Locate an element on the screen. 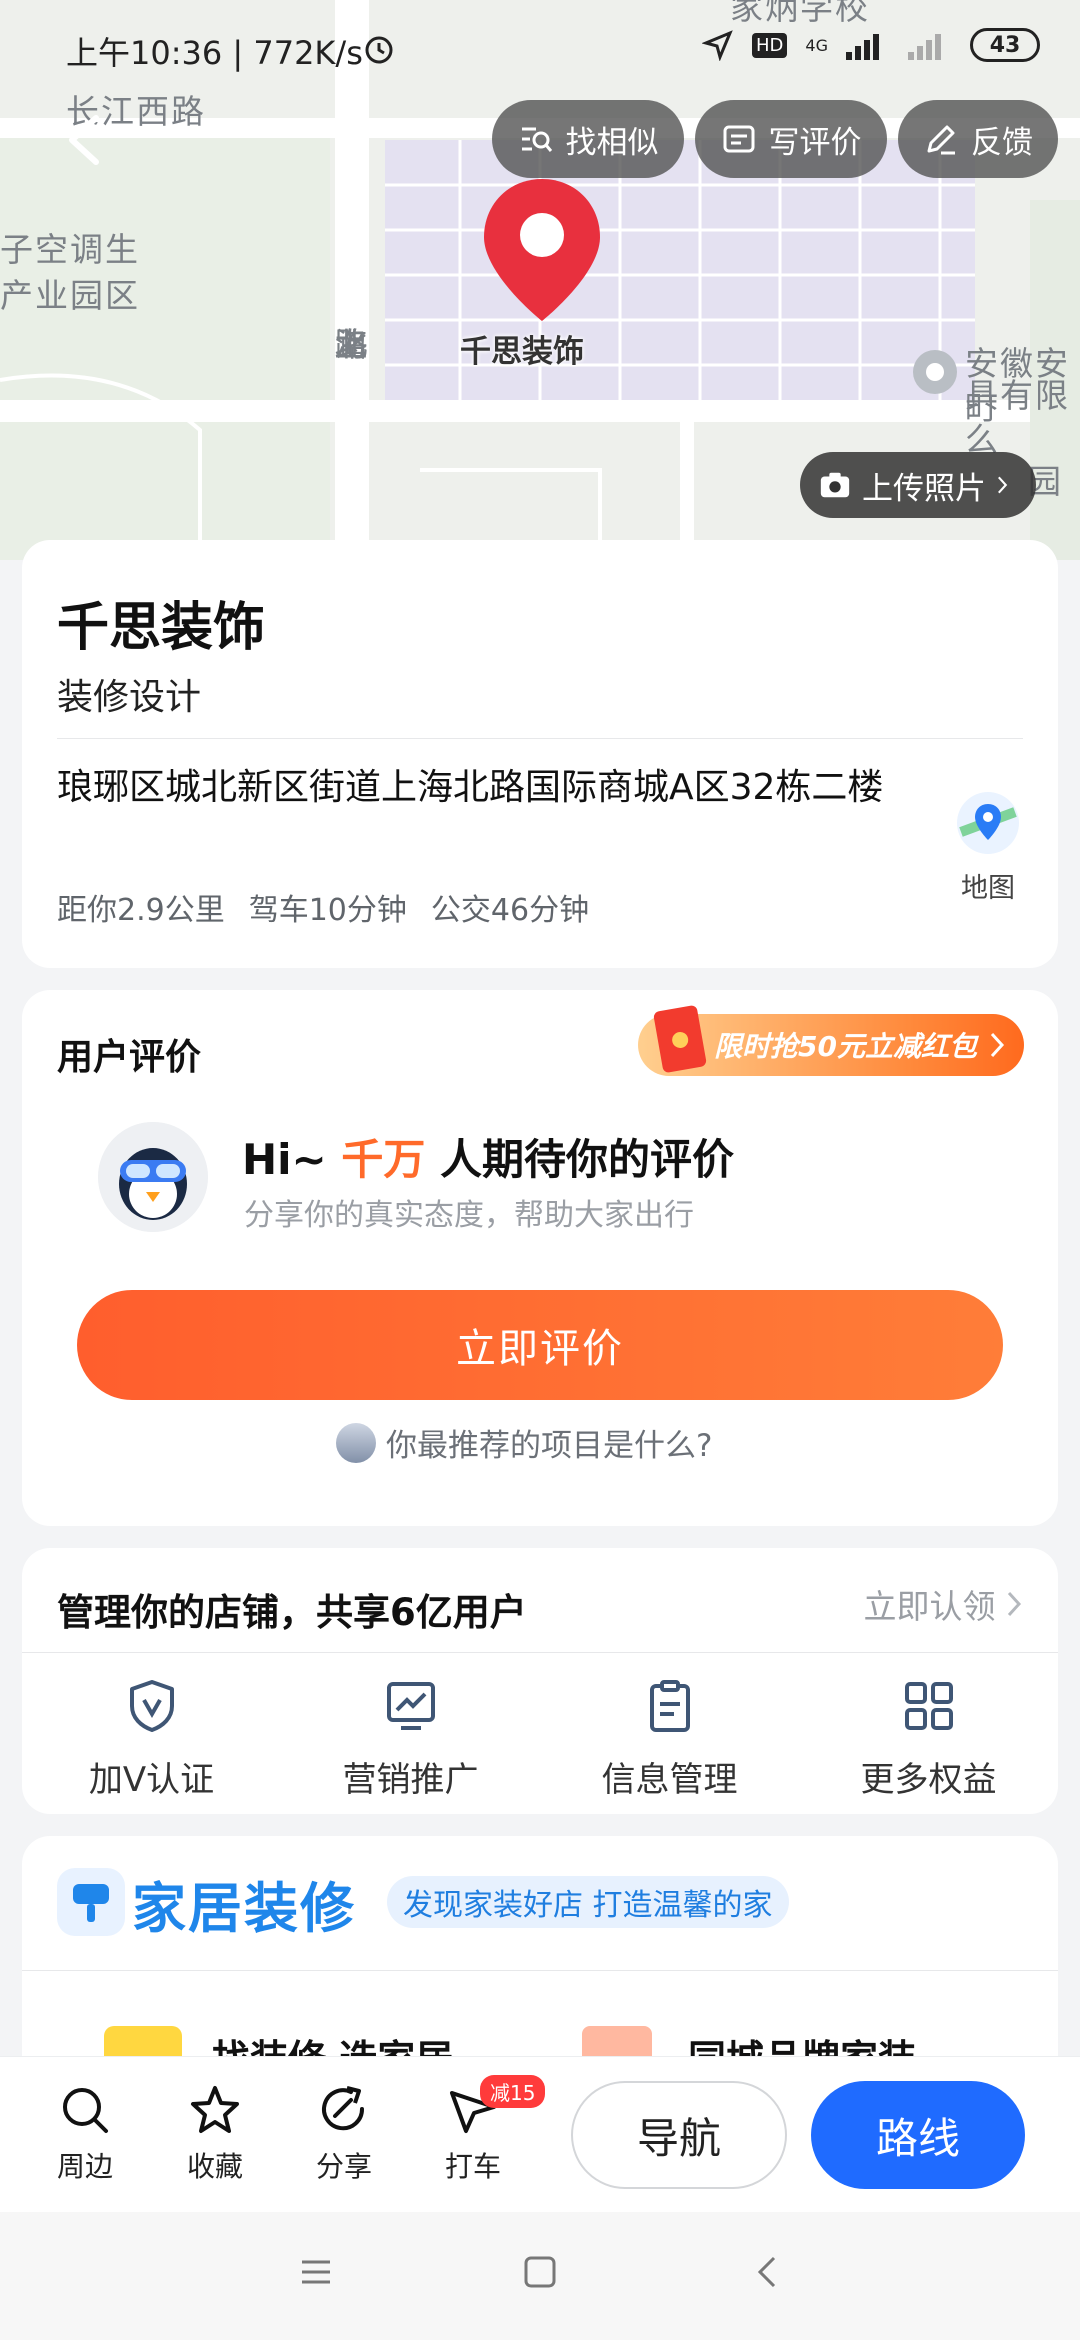 The width and height of the screenshot is (1080, 2340). map-icon is located at coordinates (988, 823).